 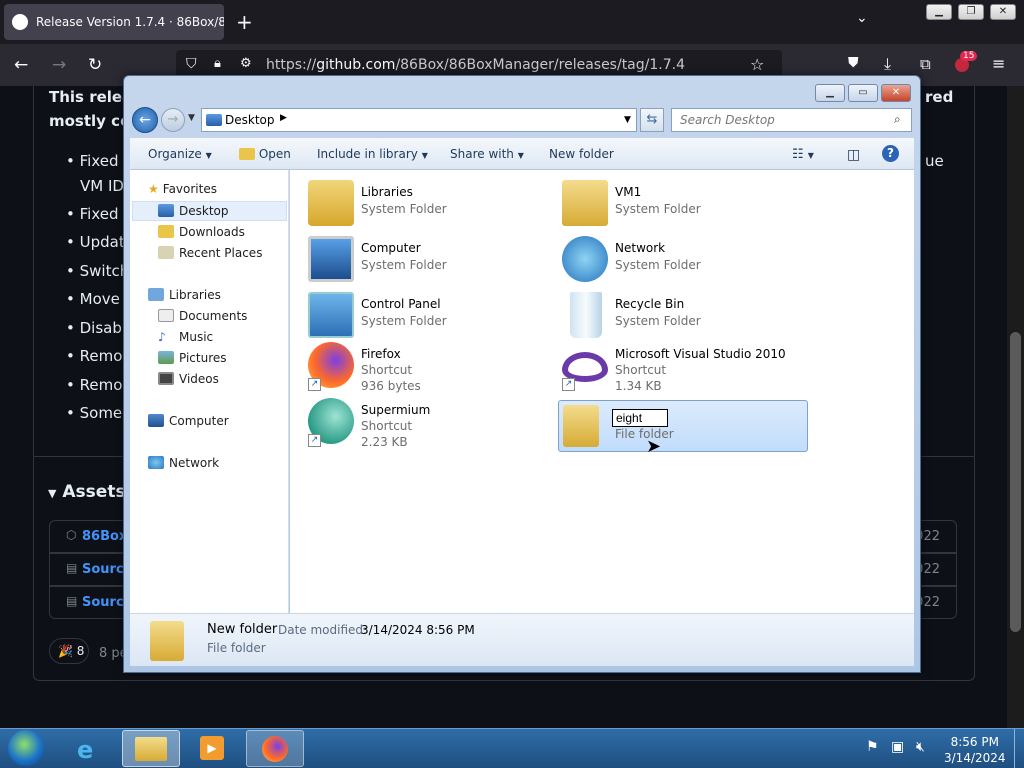 What do you see at coordinates (291, 65) in the screenshot?
I see `url-prefix: https://` at bounding box center [291, 65].